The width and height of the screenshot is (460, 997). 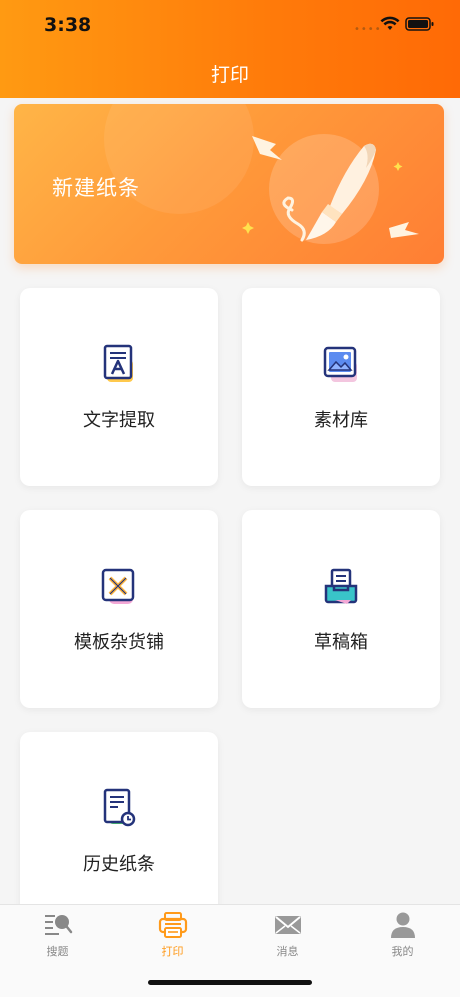 What do you see at coordinates (419, 24) in the screenshot?
I see `battery-icon` at bounding box center [419, 24].